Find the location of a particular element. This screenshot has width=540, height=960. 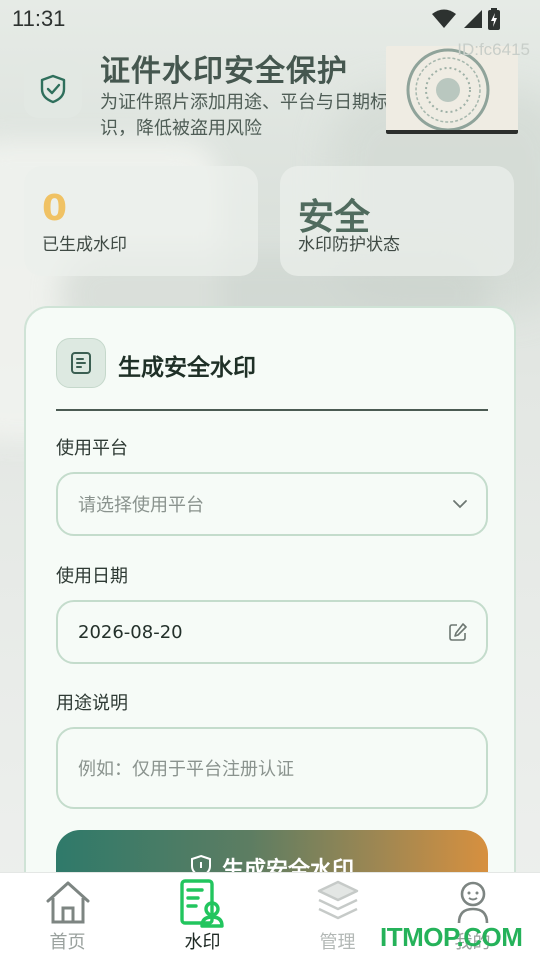

page-subtitle: 为证件照片添加用途、平台与日期标识，降低被盗用风险 is located at coordinates (244, 115).